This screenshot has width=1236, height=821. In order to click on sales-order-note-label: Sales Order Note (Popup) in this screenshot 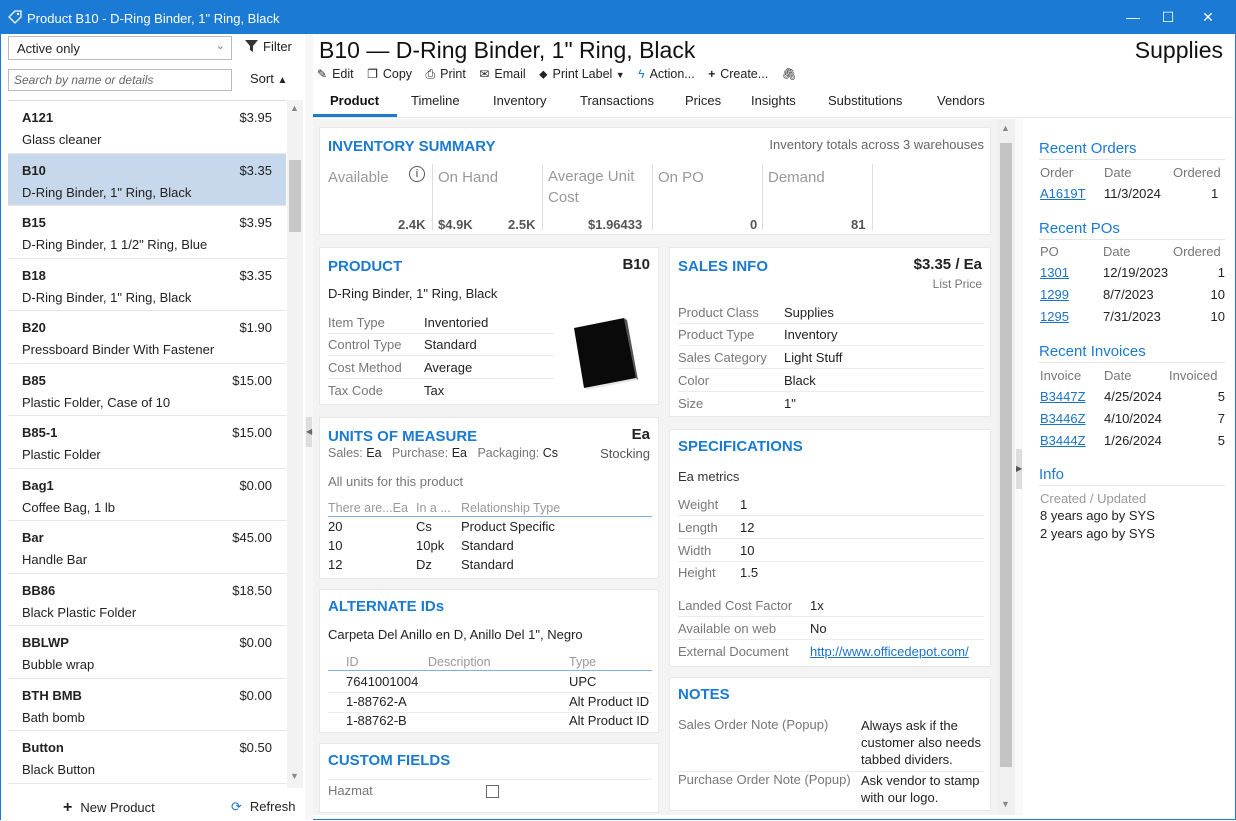, I will do `click(753, 724)`.